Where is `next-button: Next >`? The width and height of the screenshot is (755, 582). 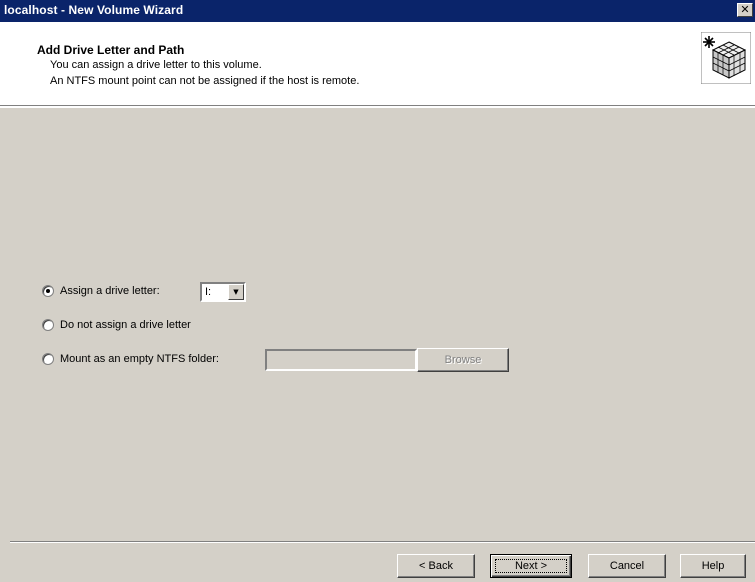 next-button: Next > is located at coordinates (531, 566).